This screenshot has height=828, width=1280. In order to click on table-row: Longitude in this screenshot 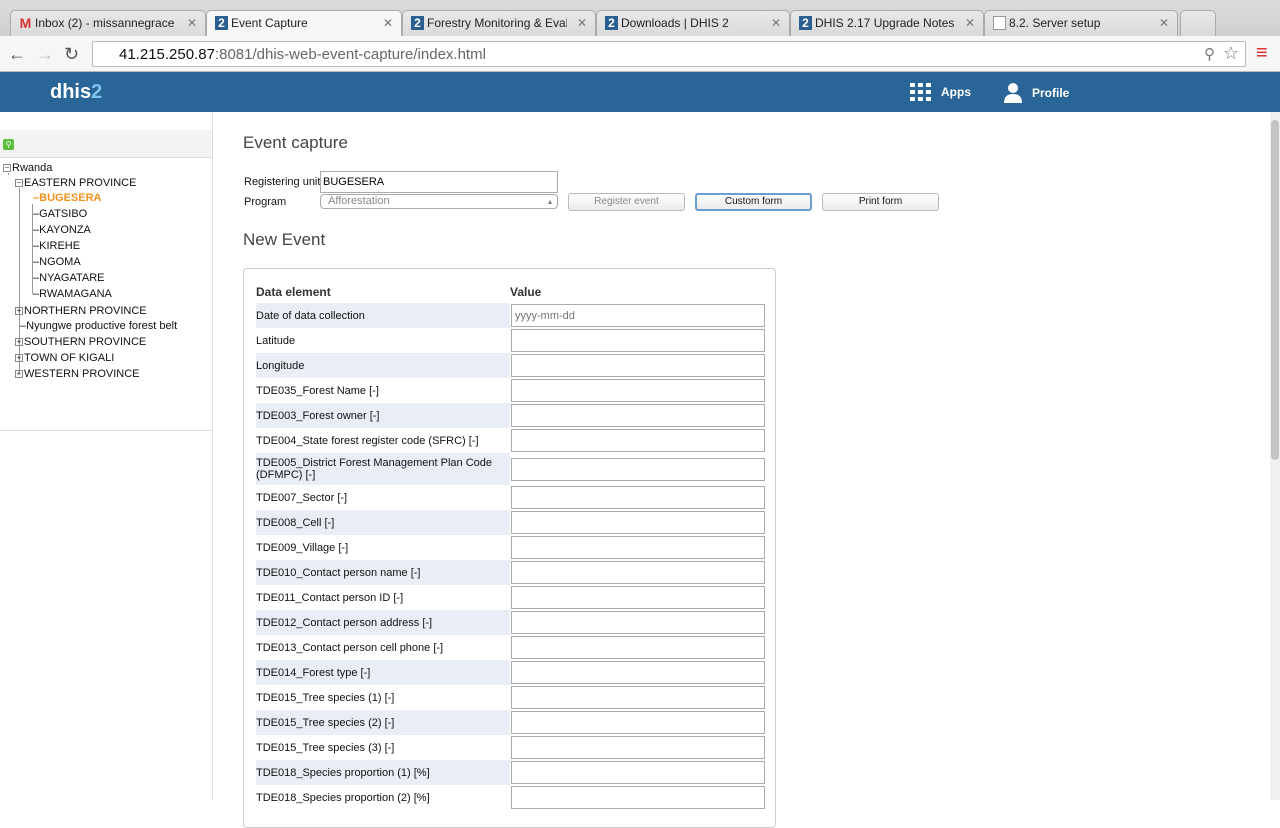, I will do `click(511, 365)`.